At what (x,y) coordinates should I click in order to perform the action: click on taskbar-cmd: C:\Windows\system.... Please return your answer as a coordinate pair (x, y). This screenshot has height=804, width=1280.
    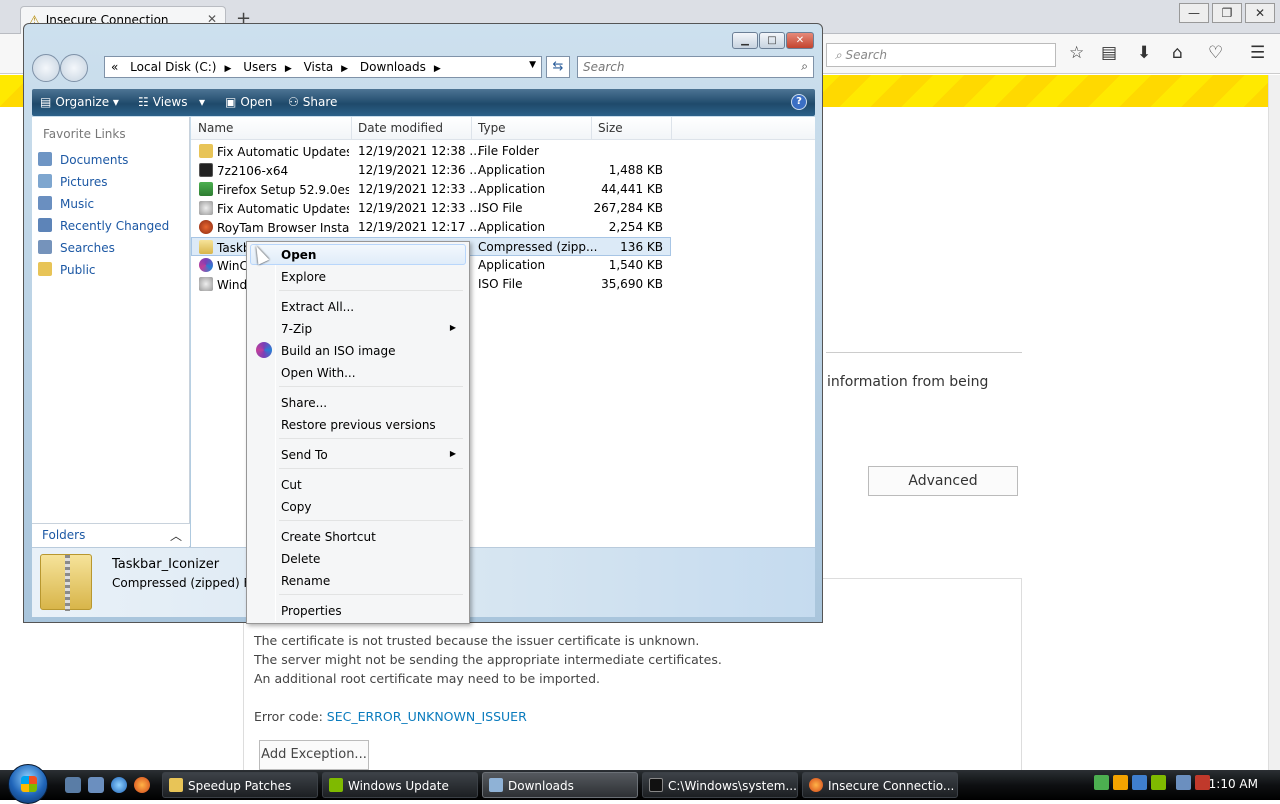
    Looking at the image, I should click on (720, 785).